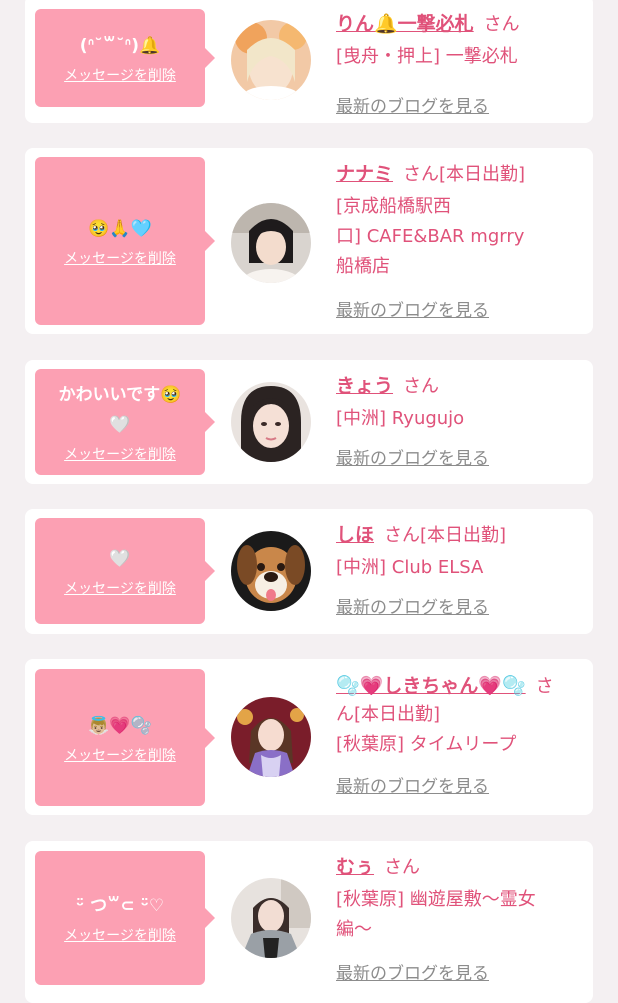 The height and width of the screenshot is (1003, 618). I want to click on cast-info: りん🔔一撃必札 さん [曳舟・押上] 一撃必札 最新のブログを見る, so click(461, 63).